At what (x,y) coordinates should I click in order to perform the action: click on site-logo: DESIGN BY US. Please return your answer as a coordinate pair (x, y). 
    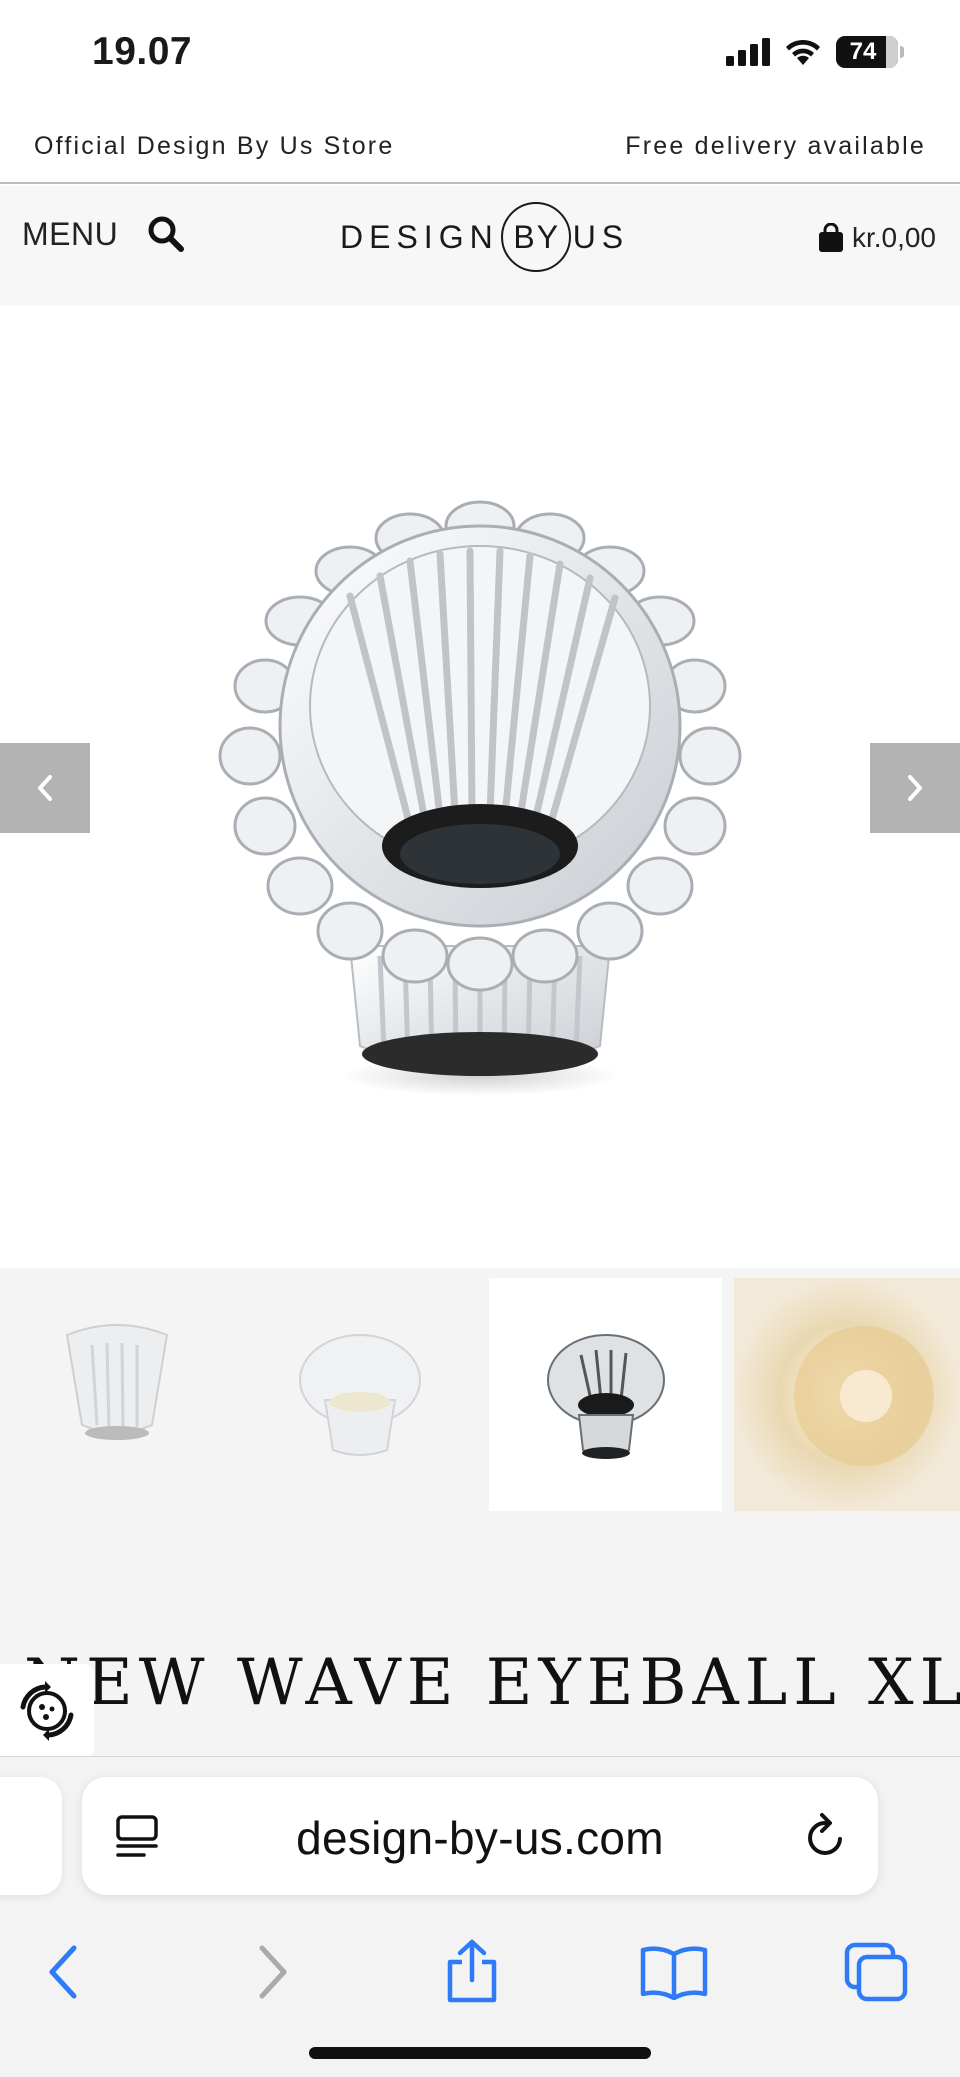
    Looking at the image, I should click on (484, 237).